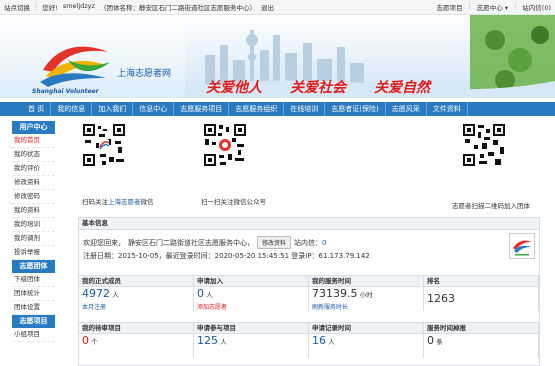 This screenshot has height=366, width=555. Describe the element at coordinates (318, 88) in the screenshot. I see `slogan-2: 关爱社会` at that location.